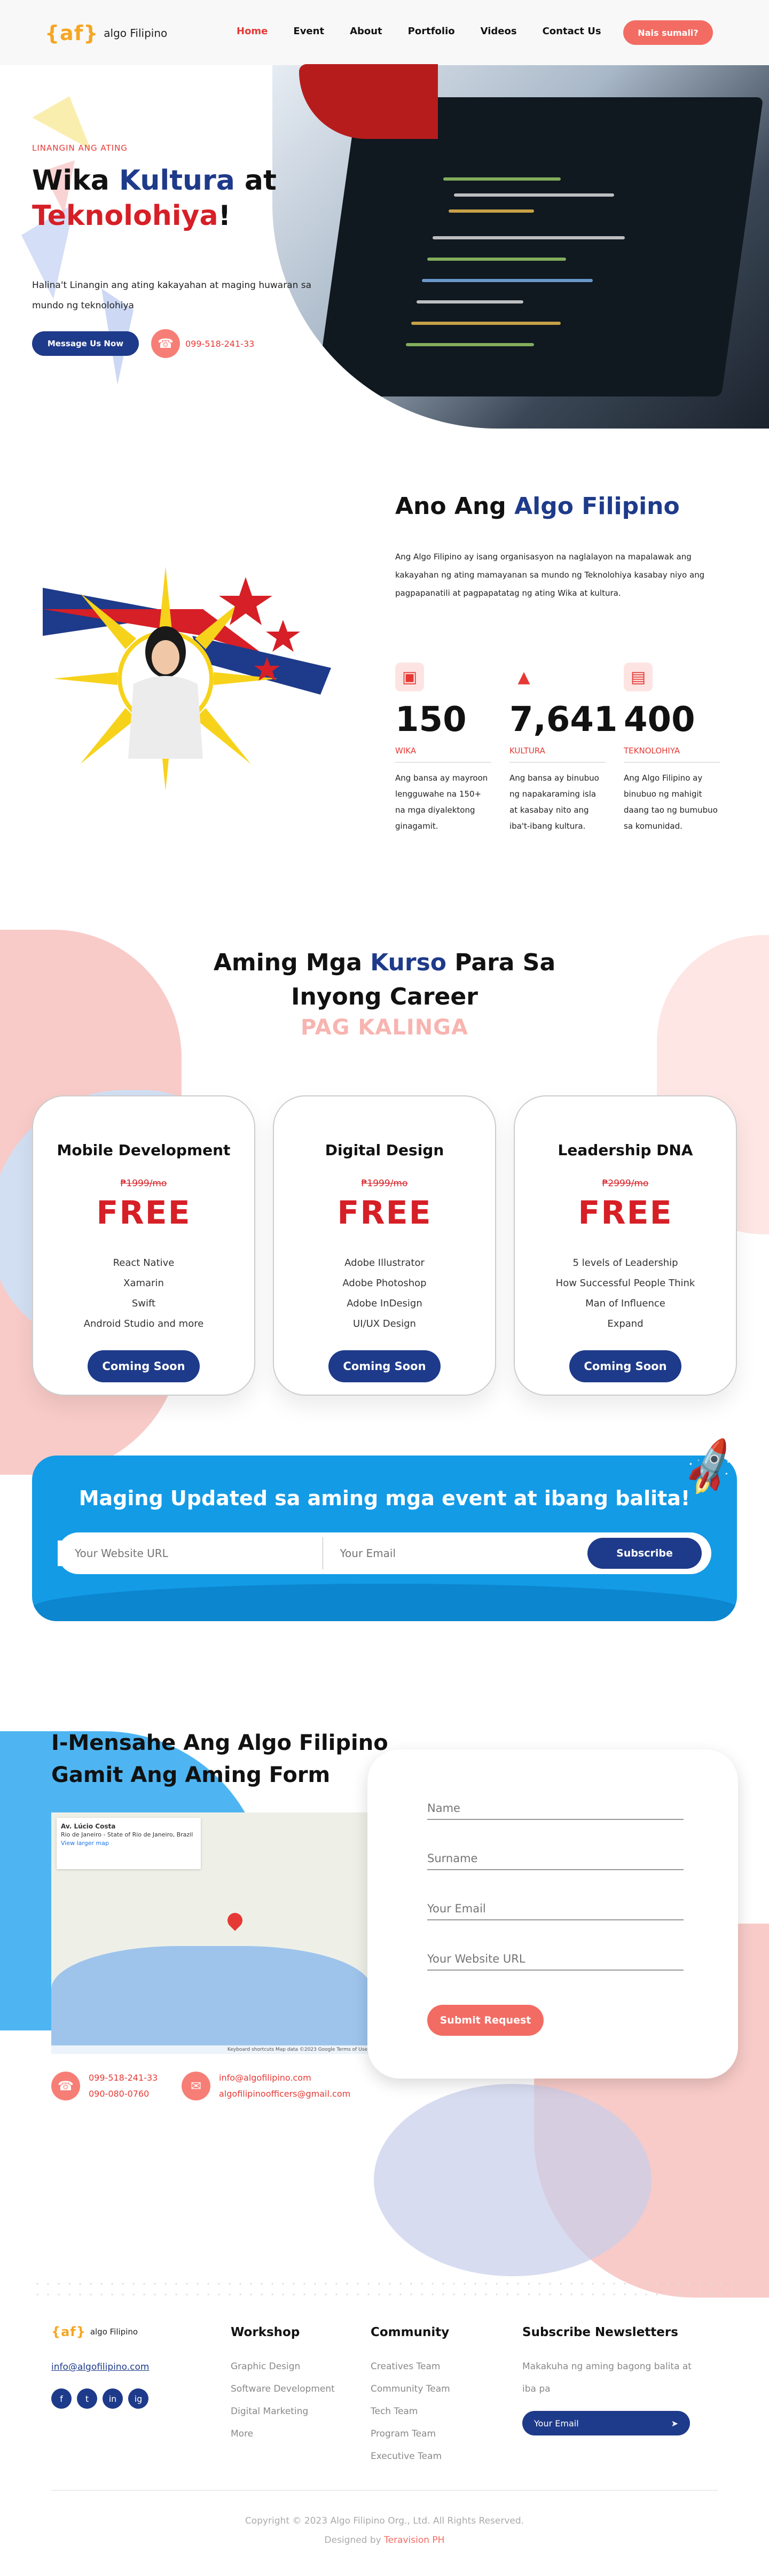  What do you see at coordinates (410, 2434) in the screenshot?
I see `footer-link: Program Team` at bounding box center [410, 2434].